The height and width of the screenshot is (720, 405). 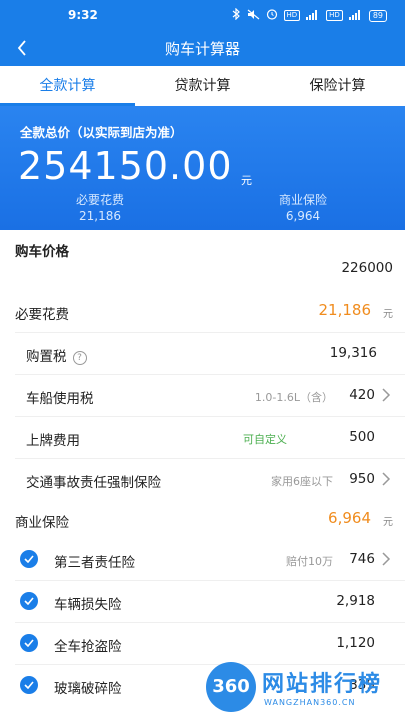 I want to click on item-label: 第三者责任险, so click(x=94, y=563).